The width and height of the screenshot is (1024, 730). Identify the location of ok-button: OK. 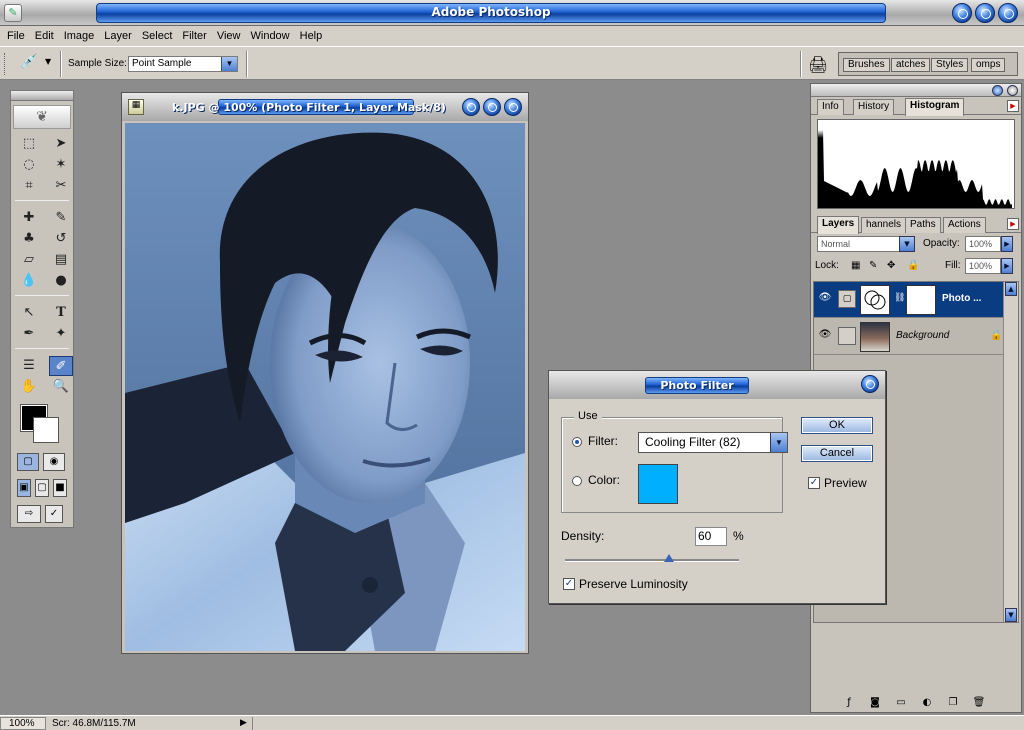
(837, 425).